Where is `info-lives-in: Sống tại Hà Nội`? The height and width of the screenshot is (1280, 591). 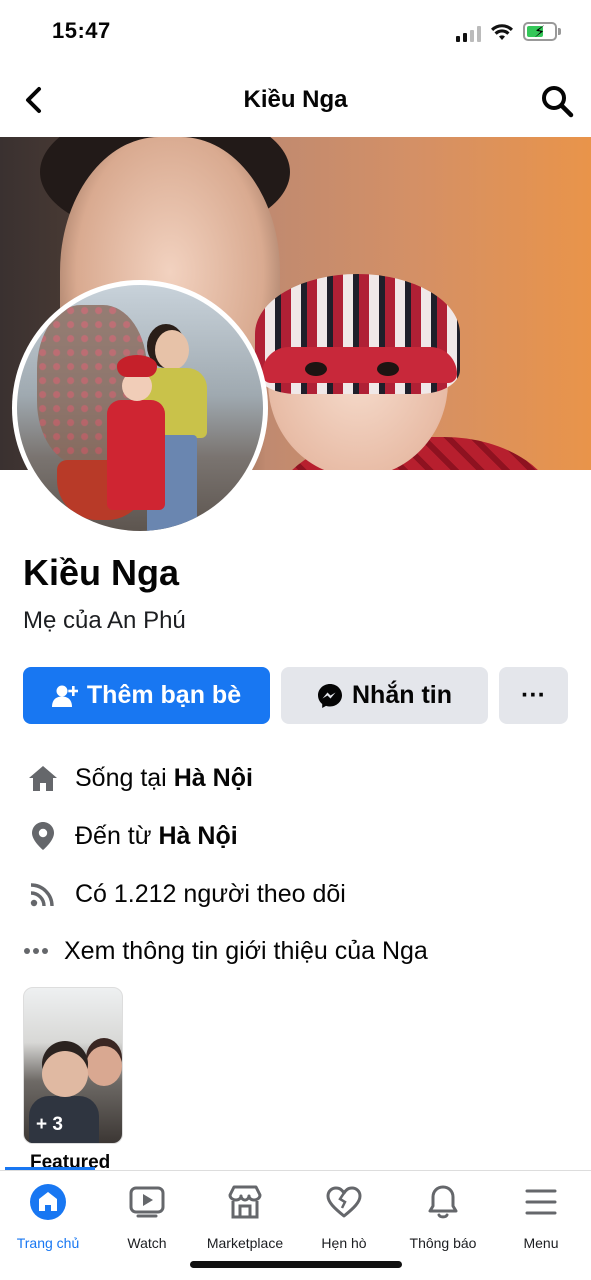 info-lives-in: Sống tại Hà Nội is located at coordinates (138, 778).